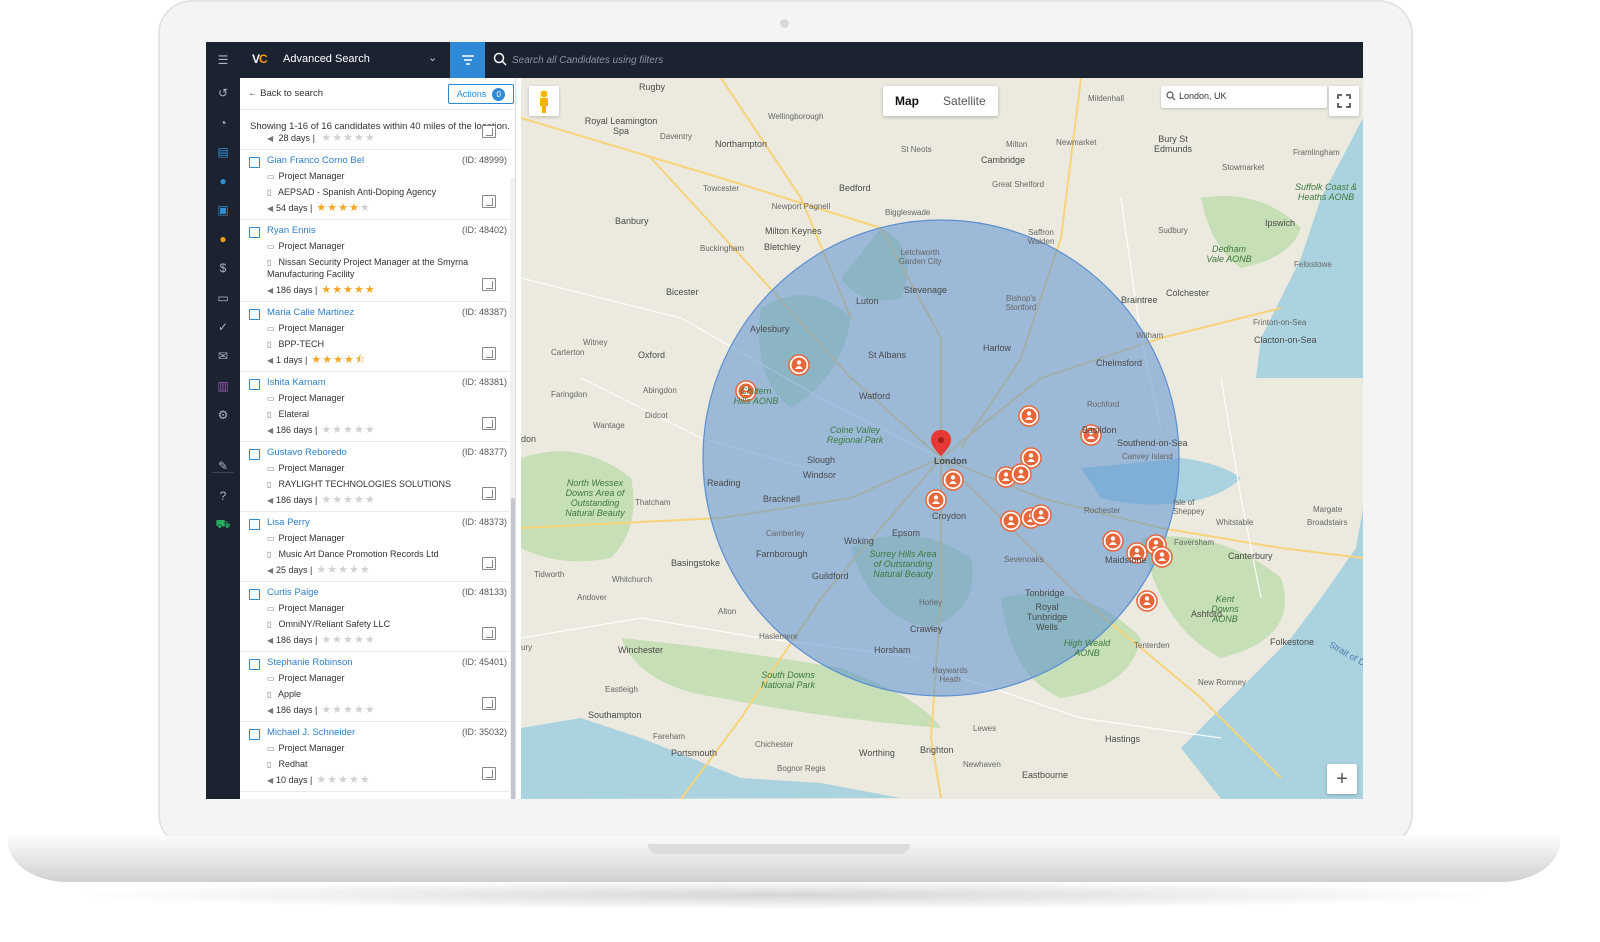 The width and height of the screenshot is (1600, 942). What do you see at coordinates (223, 152) in the screenshot?
I see `company-icon: ▤` at bounding box center [223, 152].